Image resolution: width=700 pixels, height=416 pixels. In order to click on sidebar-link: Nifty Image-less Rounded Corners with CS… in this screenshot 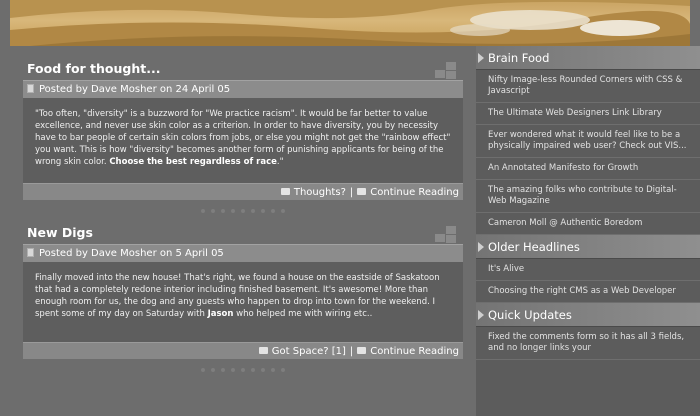, I will do `click(588, 86)`.